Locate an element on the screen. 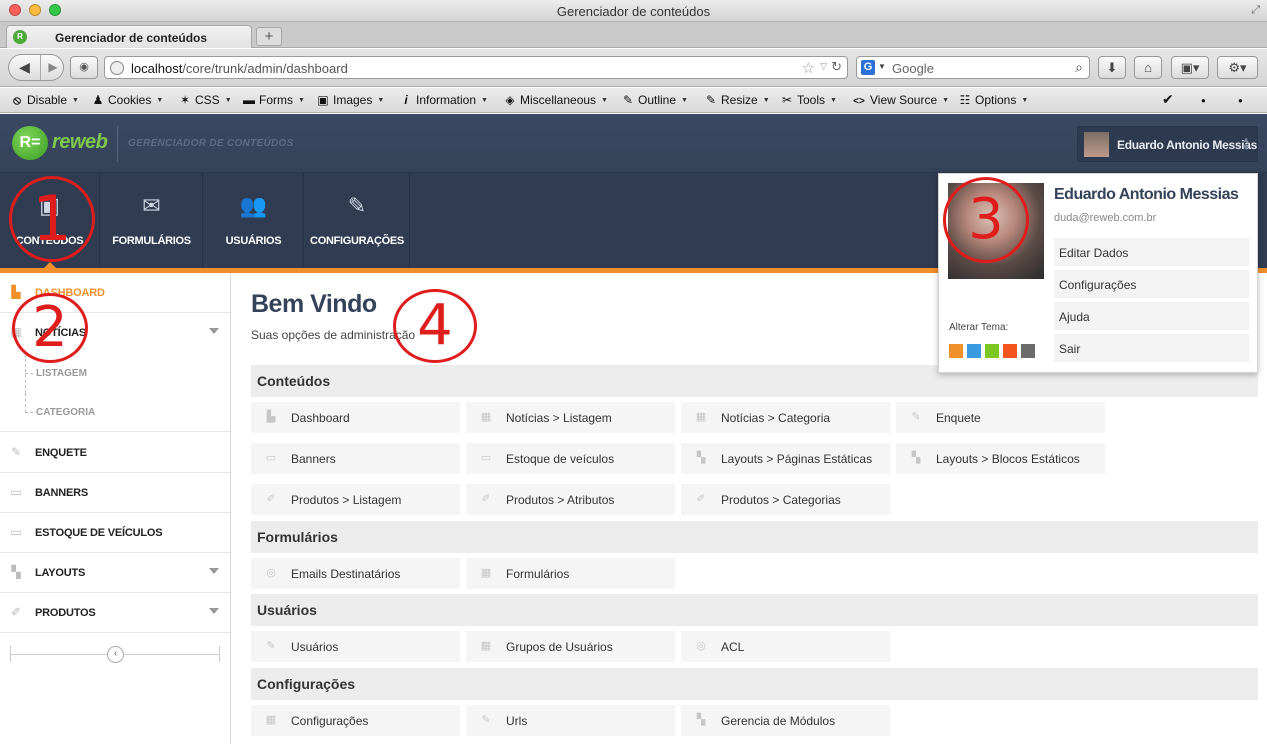 This screenshot has height=744, width=1267. wd-disable-menu: ⦸ Disable ▼ is located at coordinates (44, 100).